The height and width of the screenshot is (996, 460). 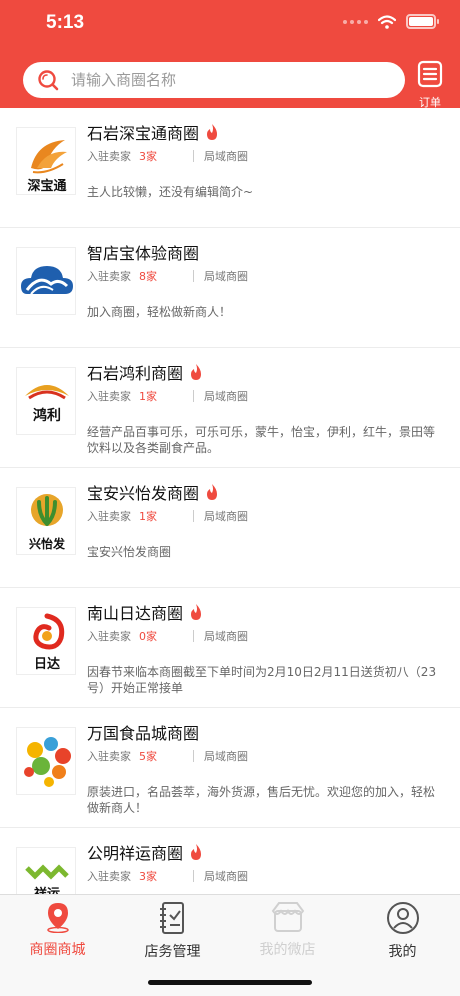 What do you see at coordinates (430, 74) in the screenshot?
I see `order-list-icon` at bounding box center [430, 74].